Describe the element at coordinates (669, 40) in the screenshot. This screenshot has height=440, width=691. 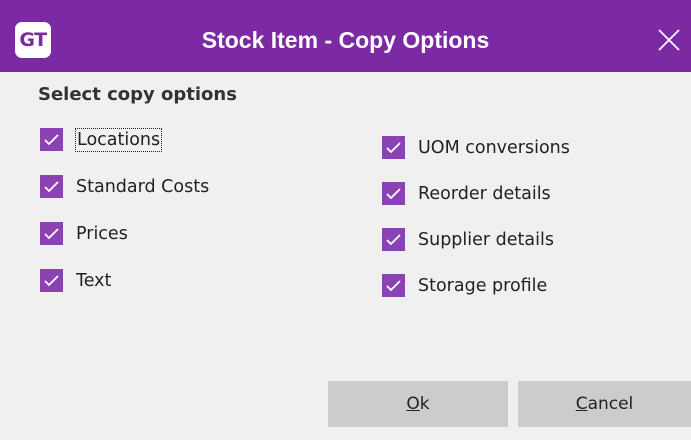
I see `close-icon` at that location.